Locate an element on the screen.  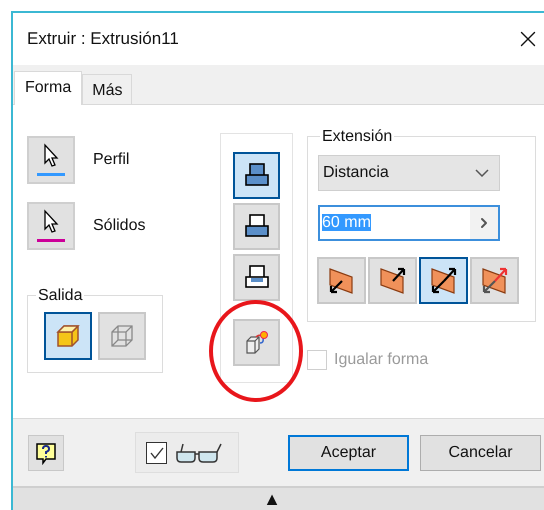
extent-dropdown: Distancia is located at coordinates (409, 172).